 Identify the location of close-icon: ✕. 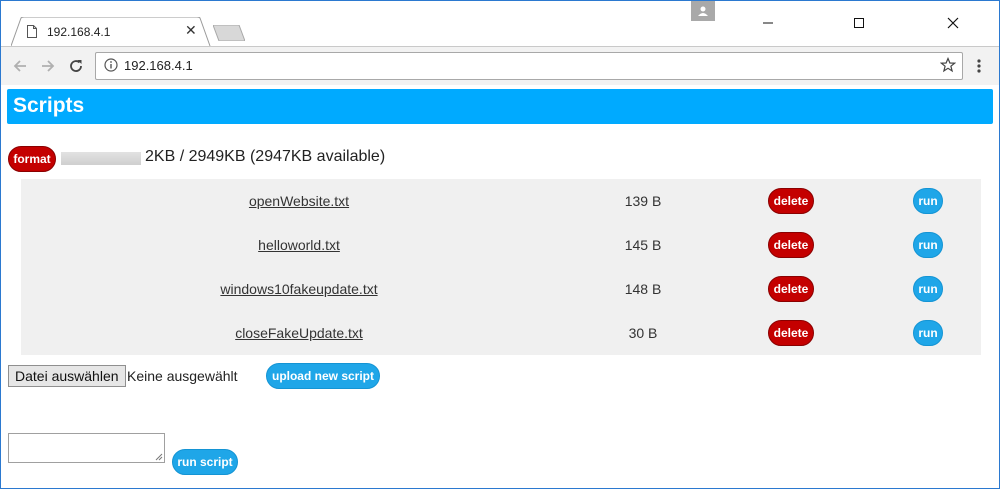
(191, 30).